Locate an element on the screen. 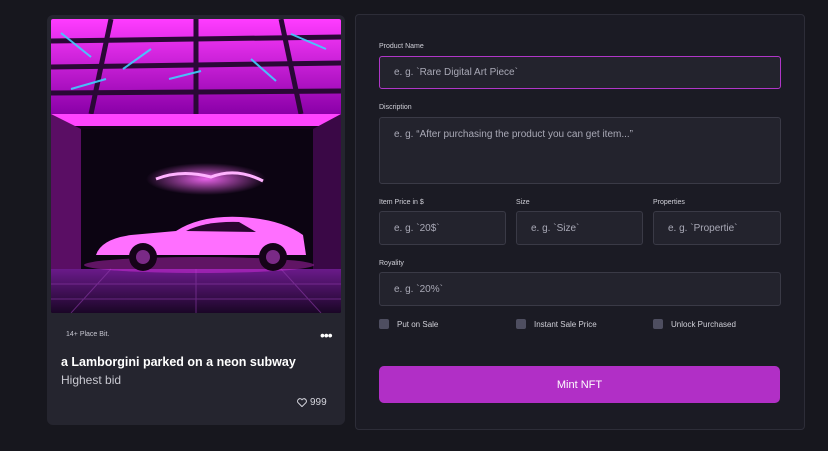 The width and height of the screenshot is (828, 451). price-placeholder: e. g. `20$` is located at coordinates (417, 228).